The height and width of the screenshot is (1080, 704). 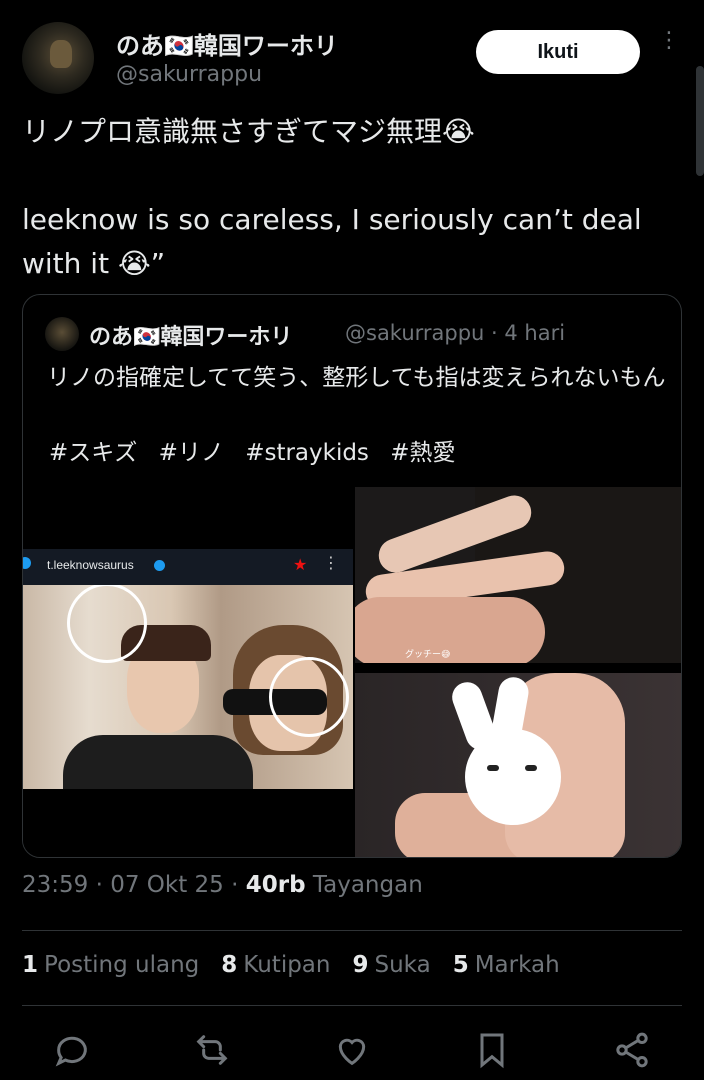 What do you see at coordinates (356, 378) in the screenshot?
I see `quoted-text: リノの指確定してて笑う、整形しても指は変えられないもん` at bounding box center [356, 378].